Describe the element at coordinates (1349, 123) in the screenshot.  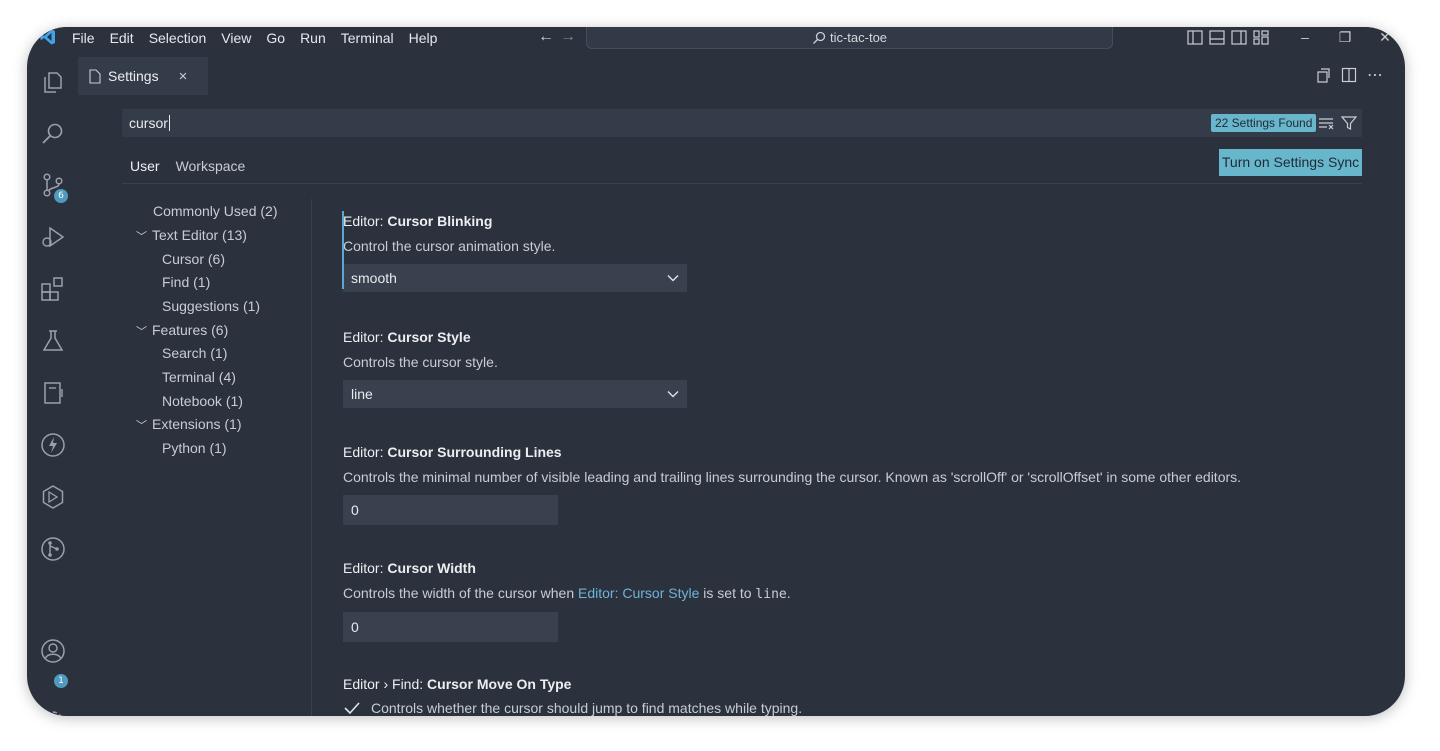
I see `filter-icon` at that location.